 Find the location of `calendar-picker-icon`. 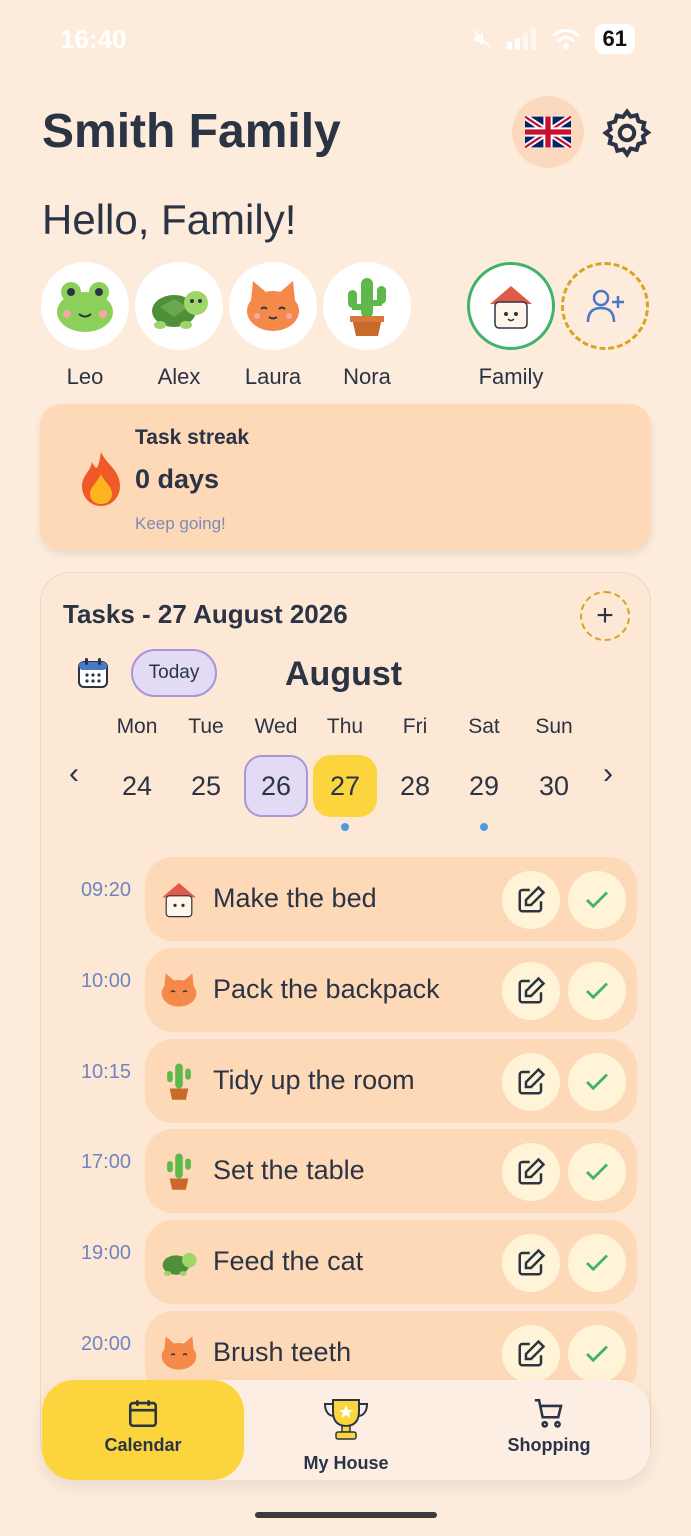

calendar-picker-icon is located at coordinates (93, 673).